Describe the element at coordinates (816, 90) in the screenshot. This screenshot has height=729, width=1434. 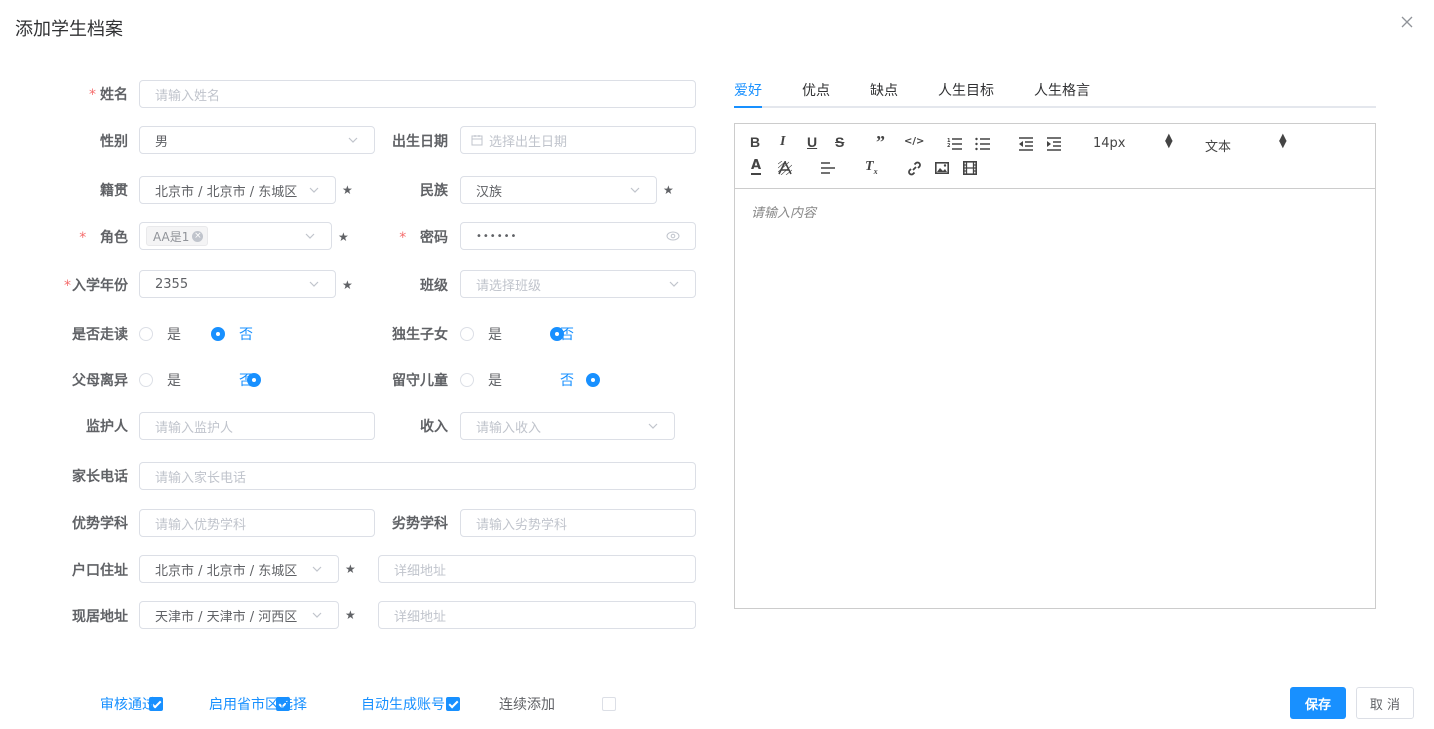
I see `tab-strengths: 优点` at that location.